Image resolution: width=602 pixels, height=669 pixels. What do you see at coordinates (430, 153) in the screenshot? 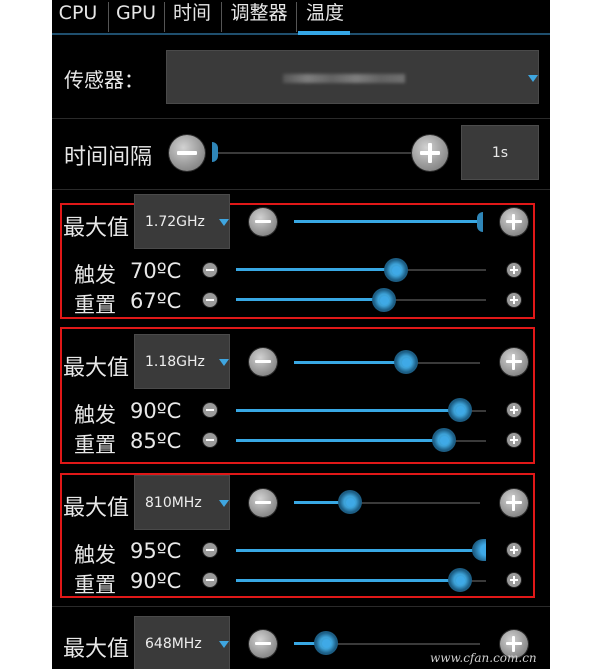
I see `interval-plus-button` at bounding box center [430, 153].